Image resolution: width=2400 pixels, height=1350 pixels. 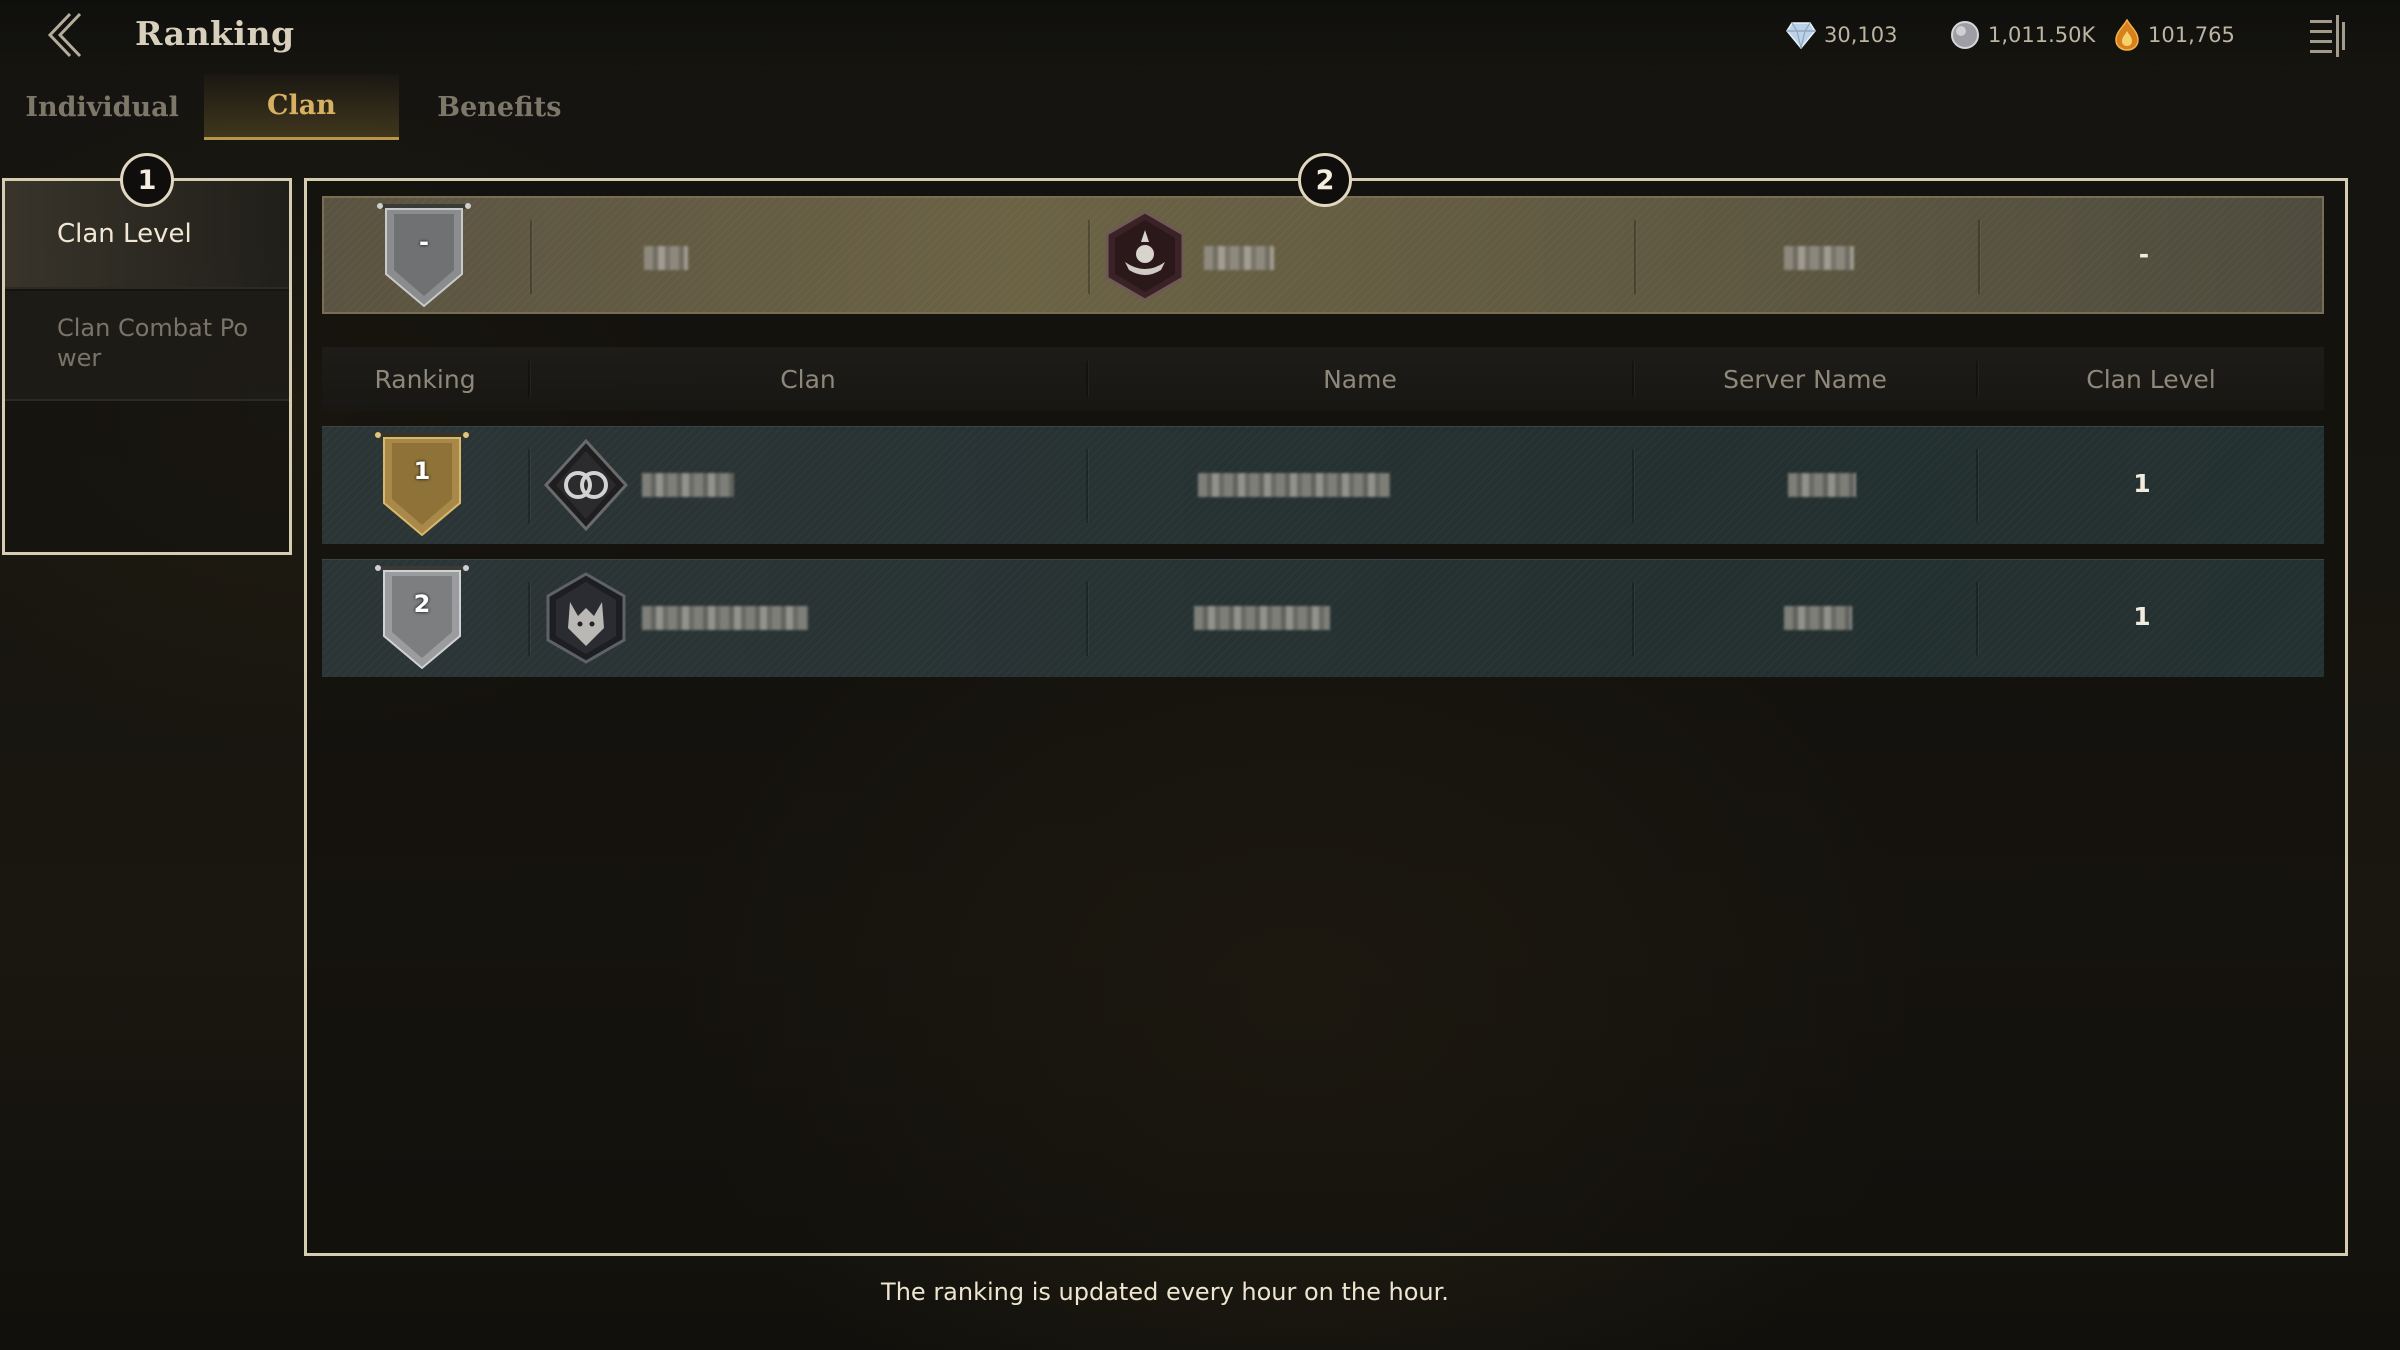 I want to click on gold-banner-icon, so click(x=422, y=484).